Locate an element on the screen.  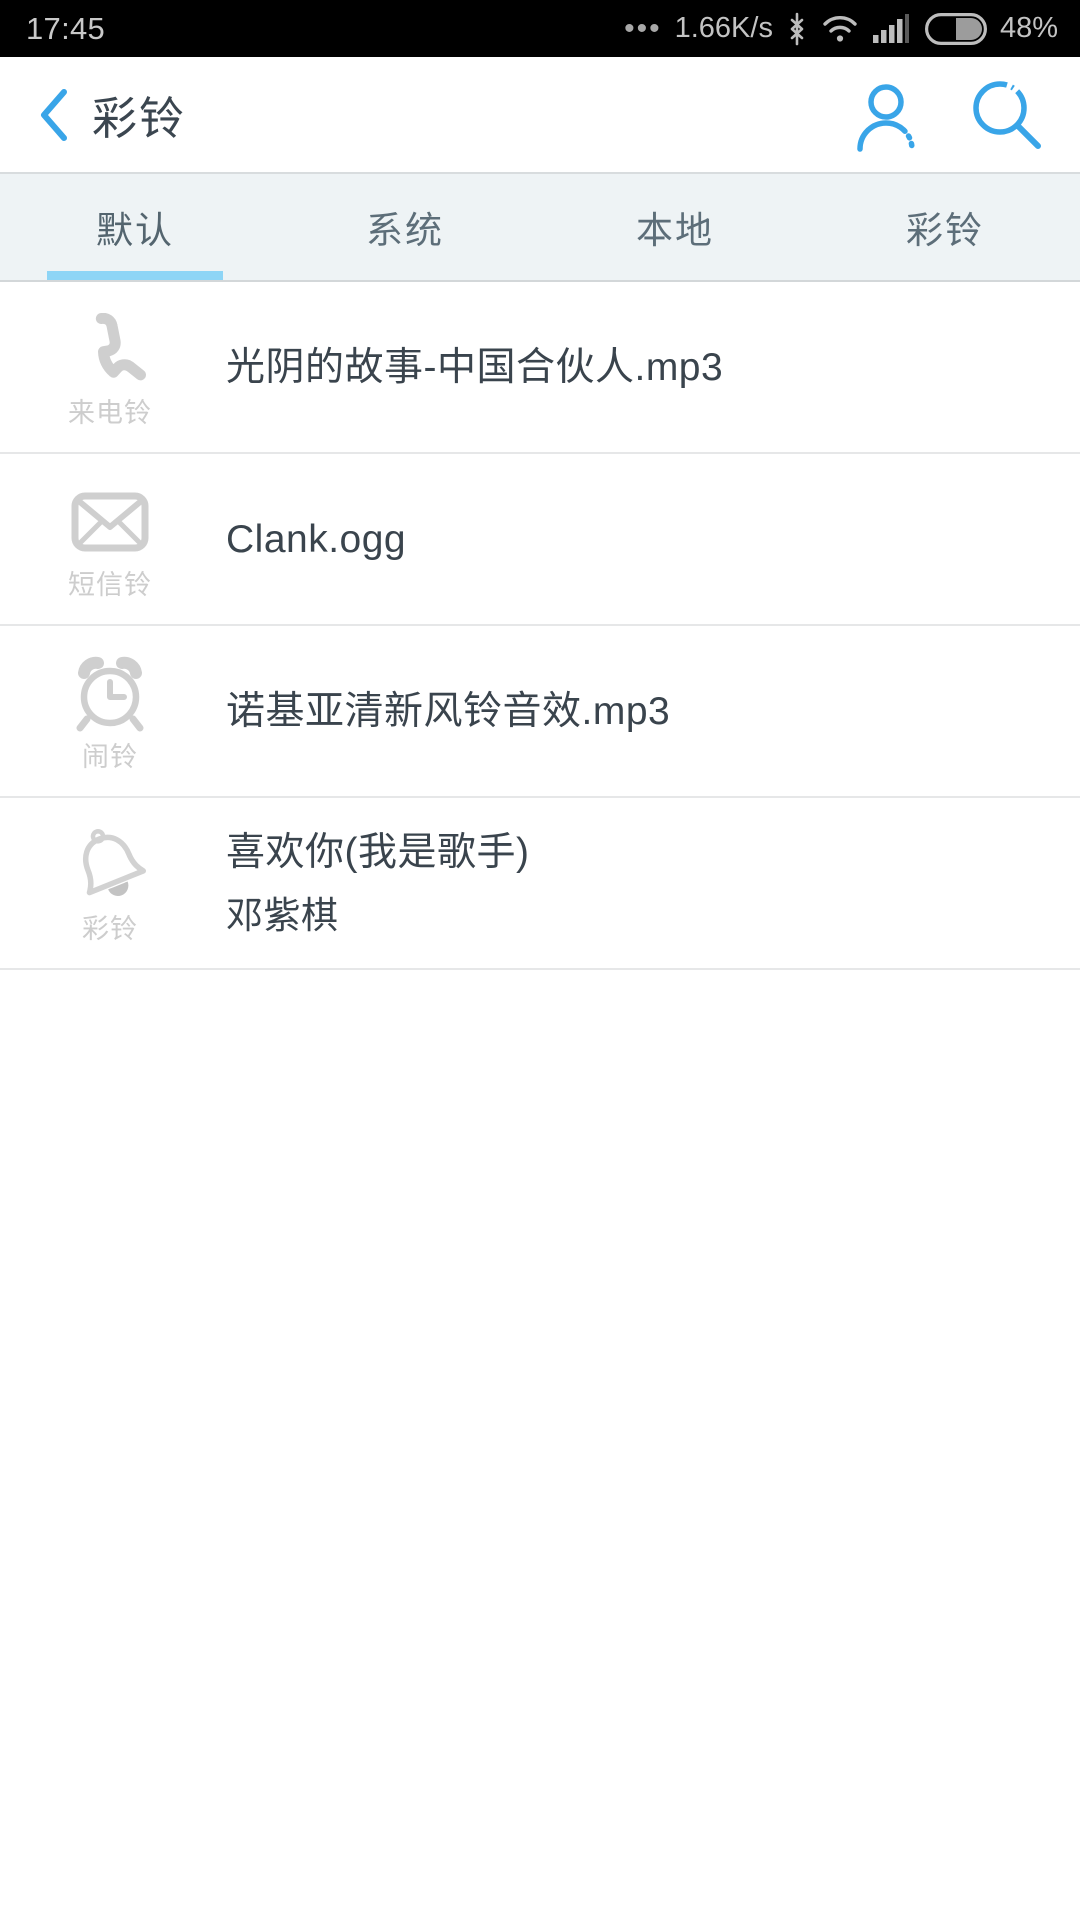
signal-bars-icon is located at coordinates (890, 28).